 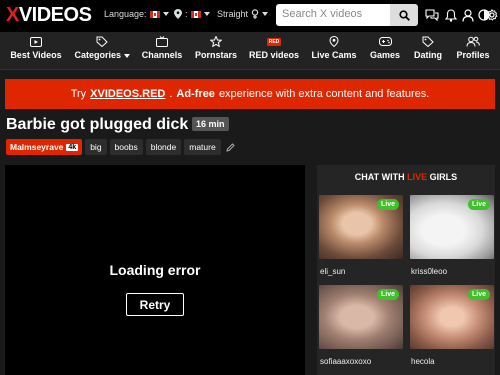 I want to click on settings-gear-icon, so click(x=492, y=15).